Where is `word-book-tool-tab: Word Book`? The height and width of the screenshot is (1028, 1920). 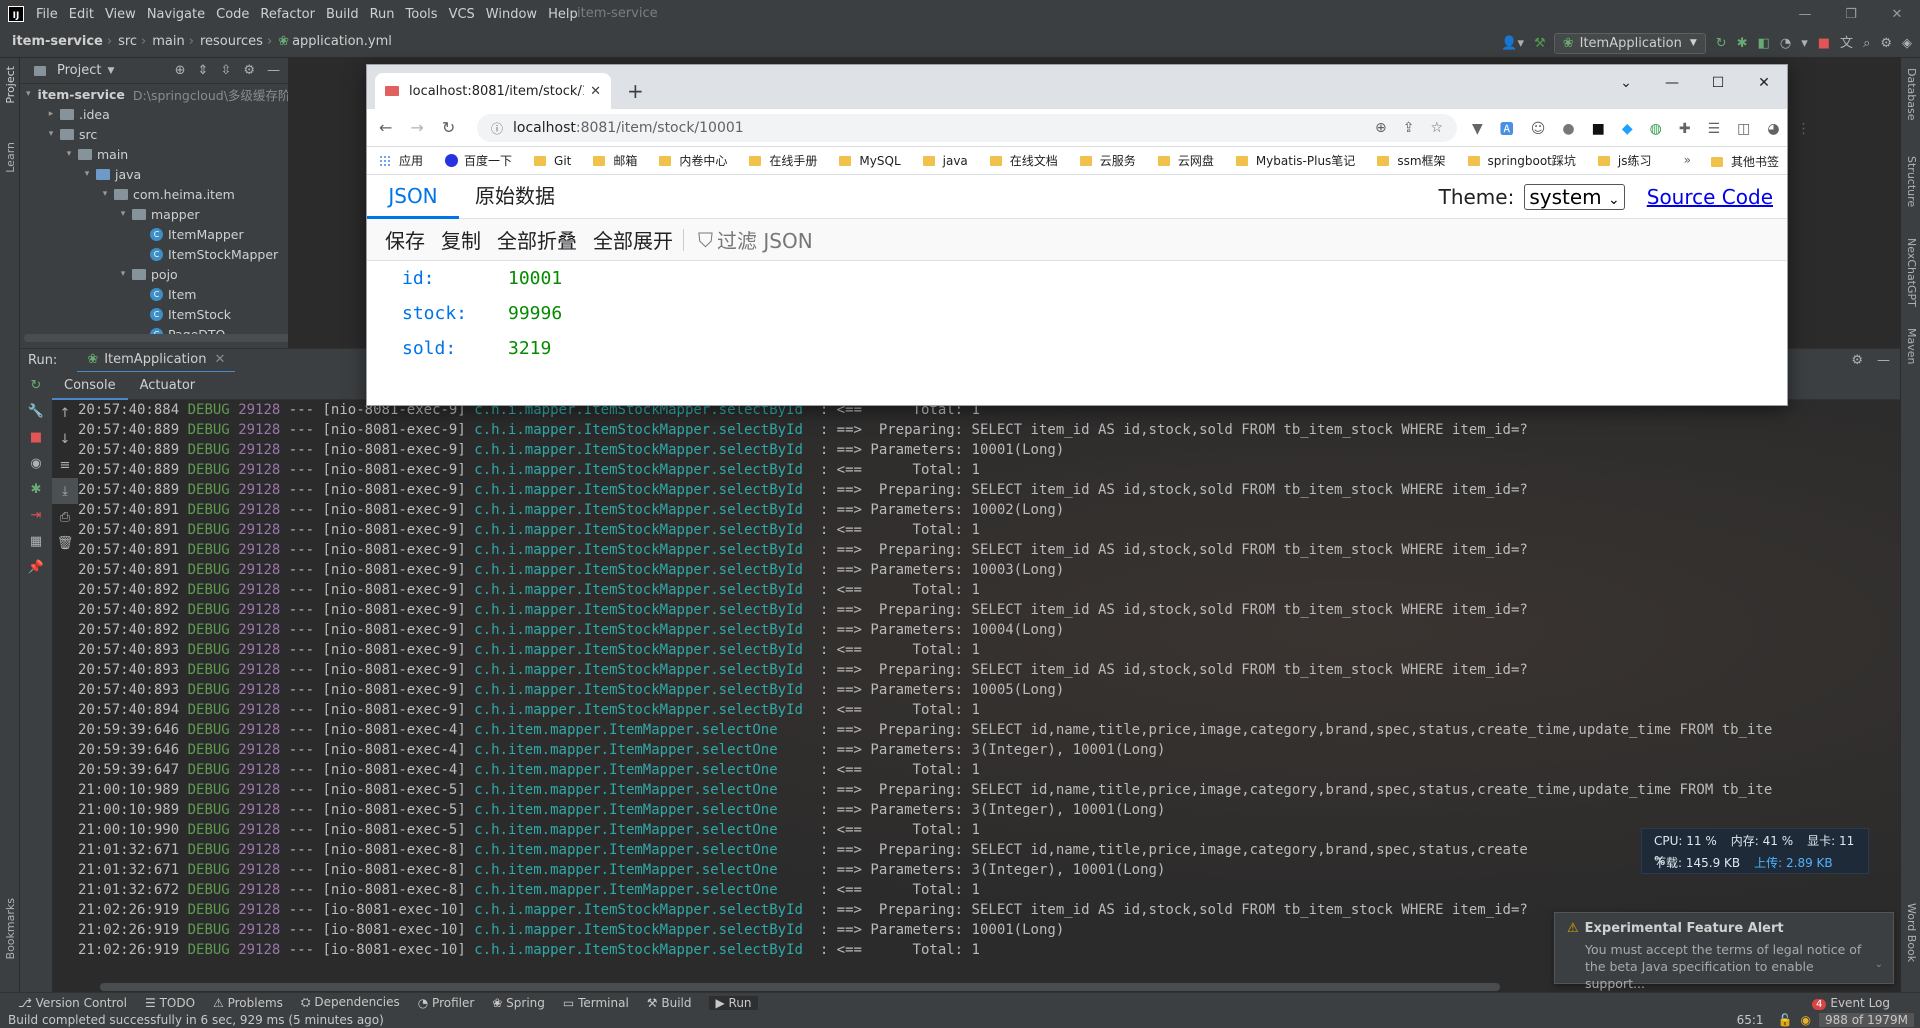 word-book-tool-tab: Word Book is located at coordinates (1911, 932).